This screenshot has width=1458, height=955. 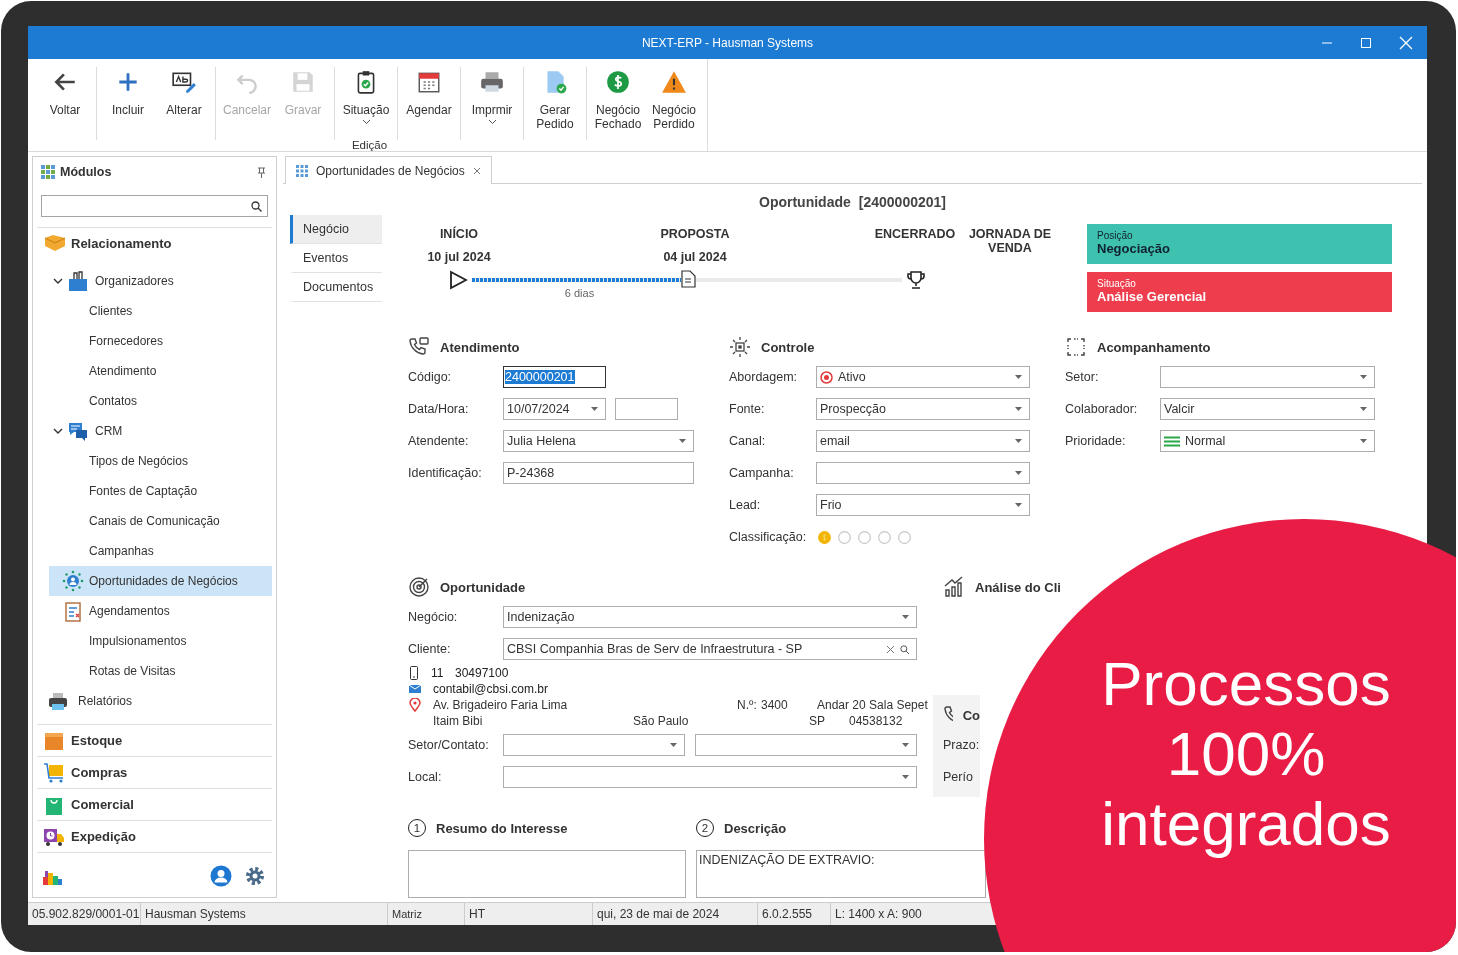 I want to click on stage-date: 04 jul 2024, so click(x=695, y=257).